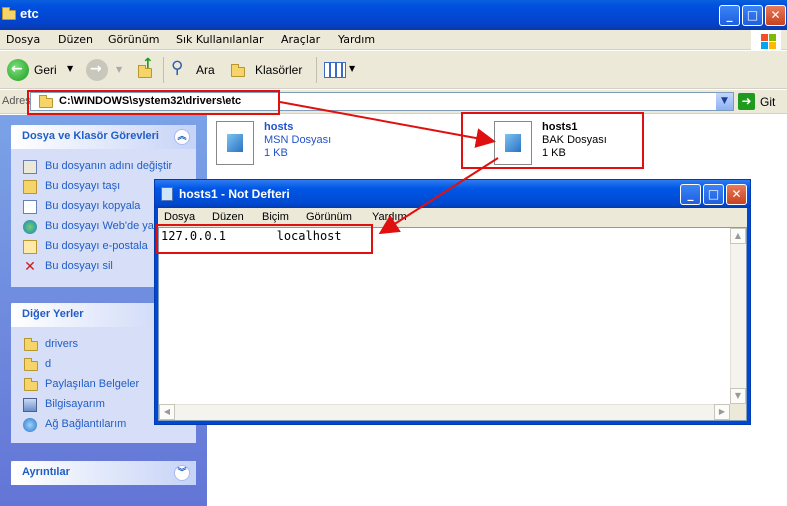  I want to click on arrow-to-file, so click(387, 124).